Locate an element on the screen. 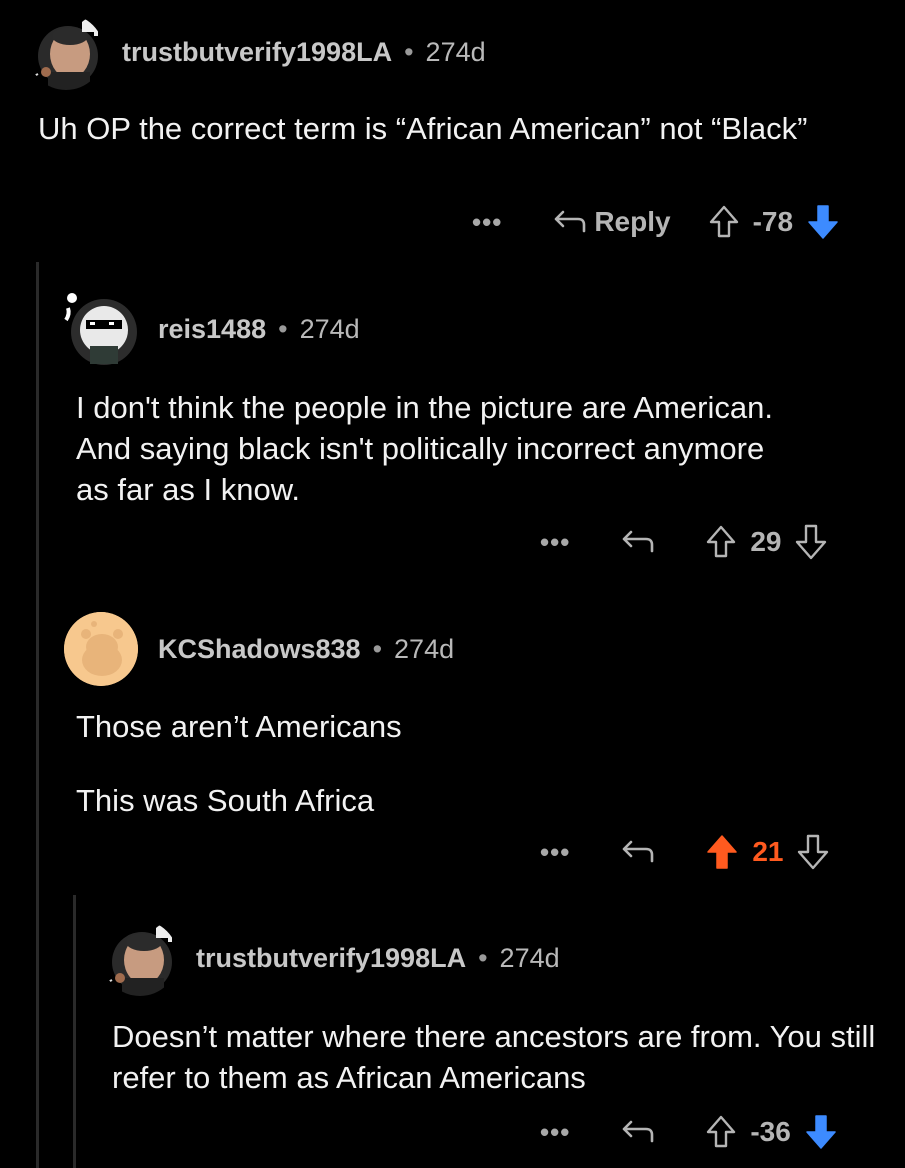 Image resolution: width=905 pixels, height=1168 pixels. reply-button: Reply is located at coordinates (611, 222).